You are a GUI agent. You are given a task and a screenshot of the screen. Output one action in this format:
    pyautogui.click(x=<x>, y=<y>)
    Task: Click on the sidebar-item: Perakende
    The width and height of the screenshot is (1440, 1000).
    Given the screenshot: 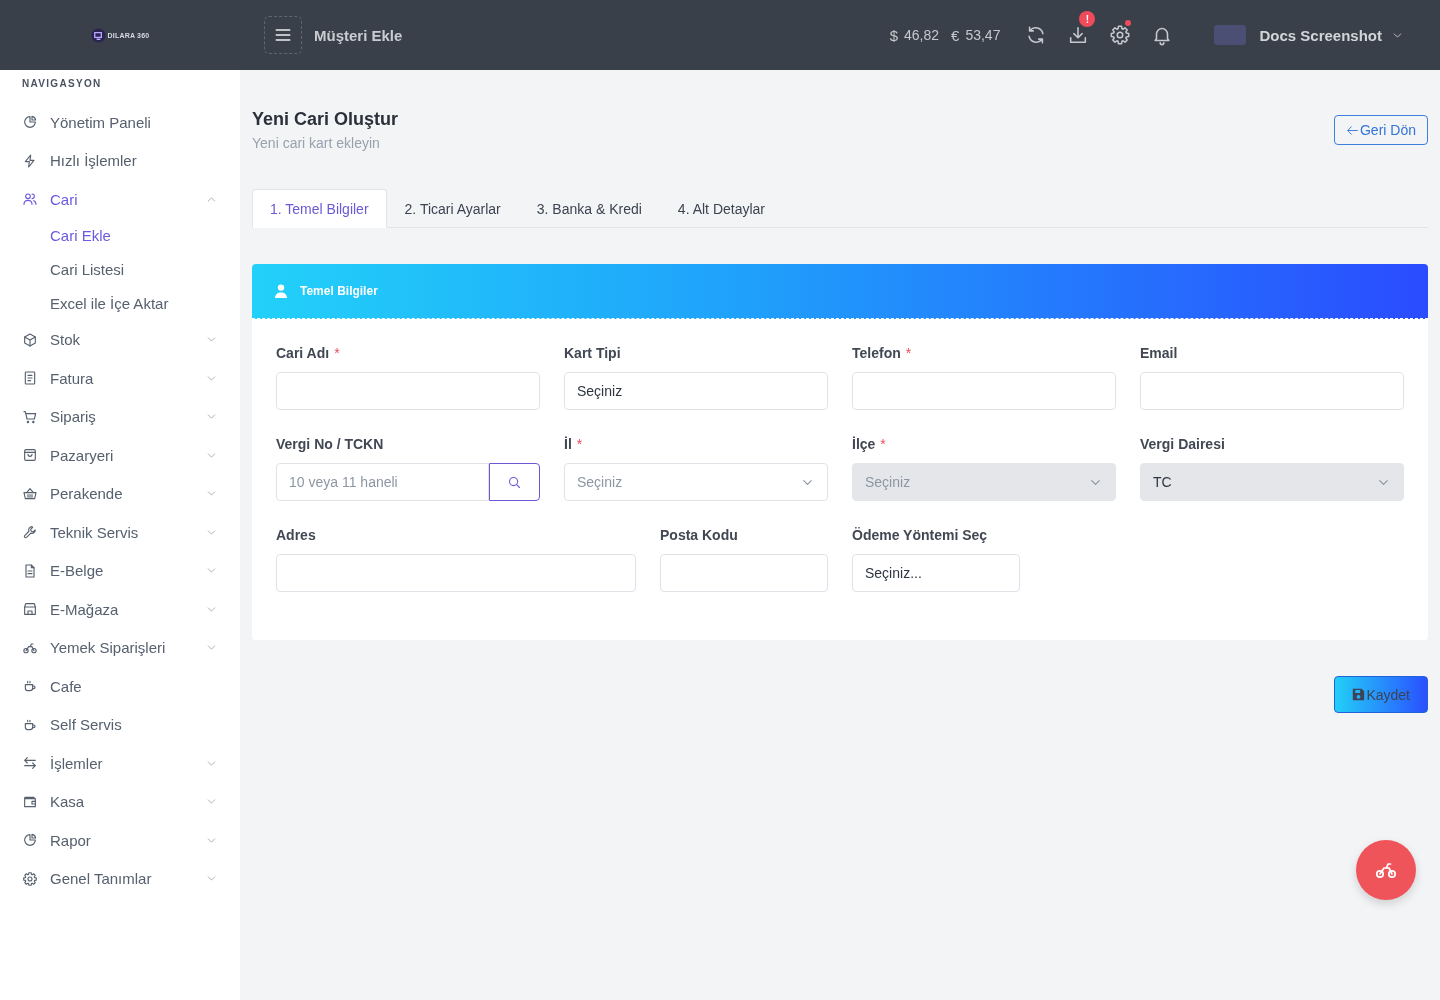 What is the action you would take?
    pyautogui.click(x=120, y=493)
    